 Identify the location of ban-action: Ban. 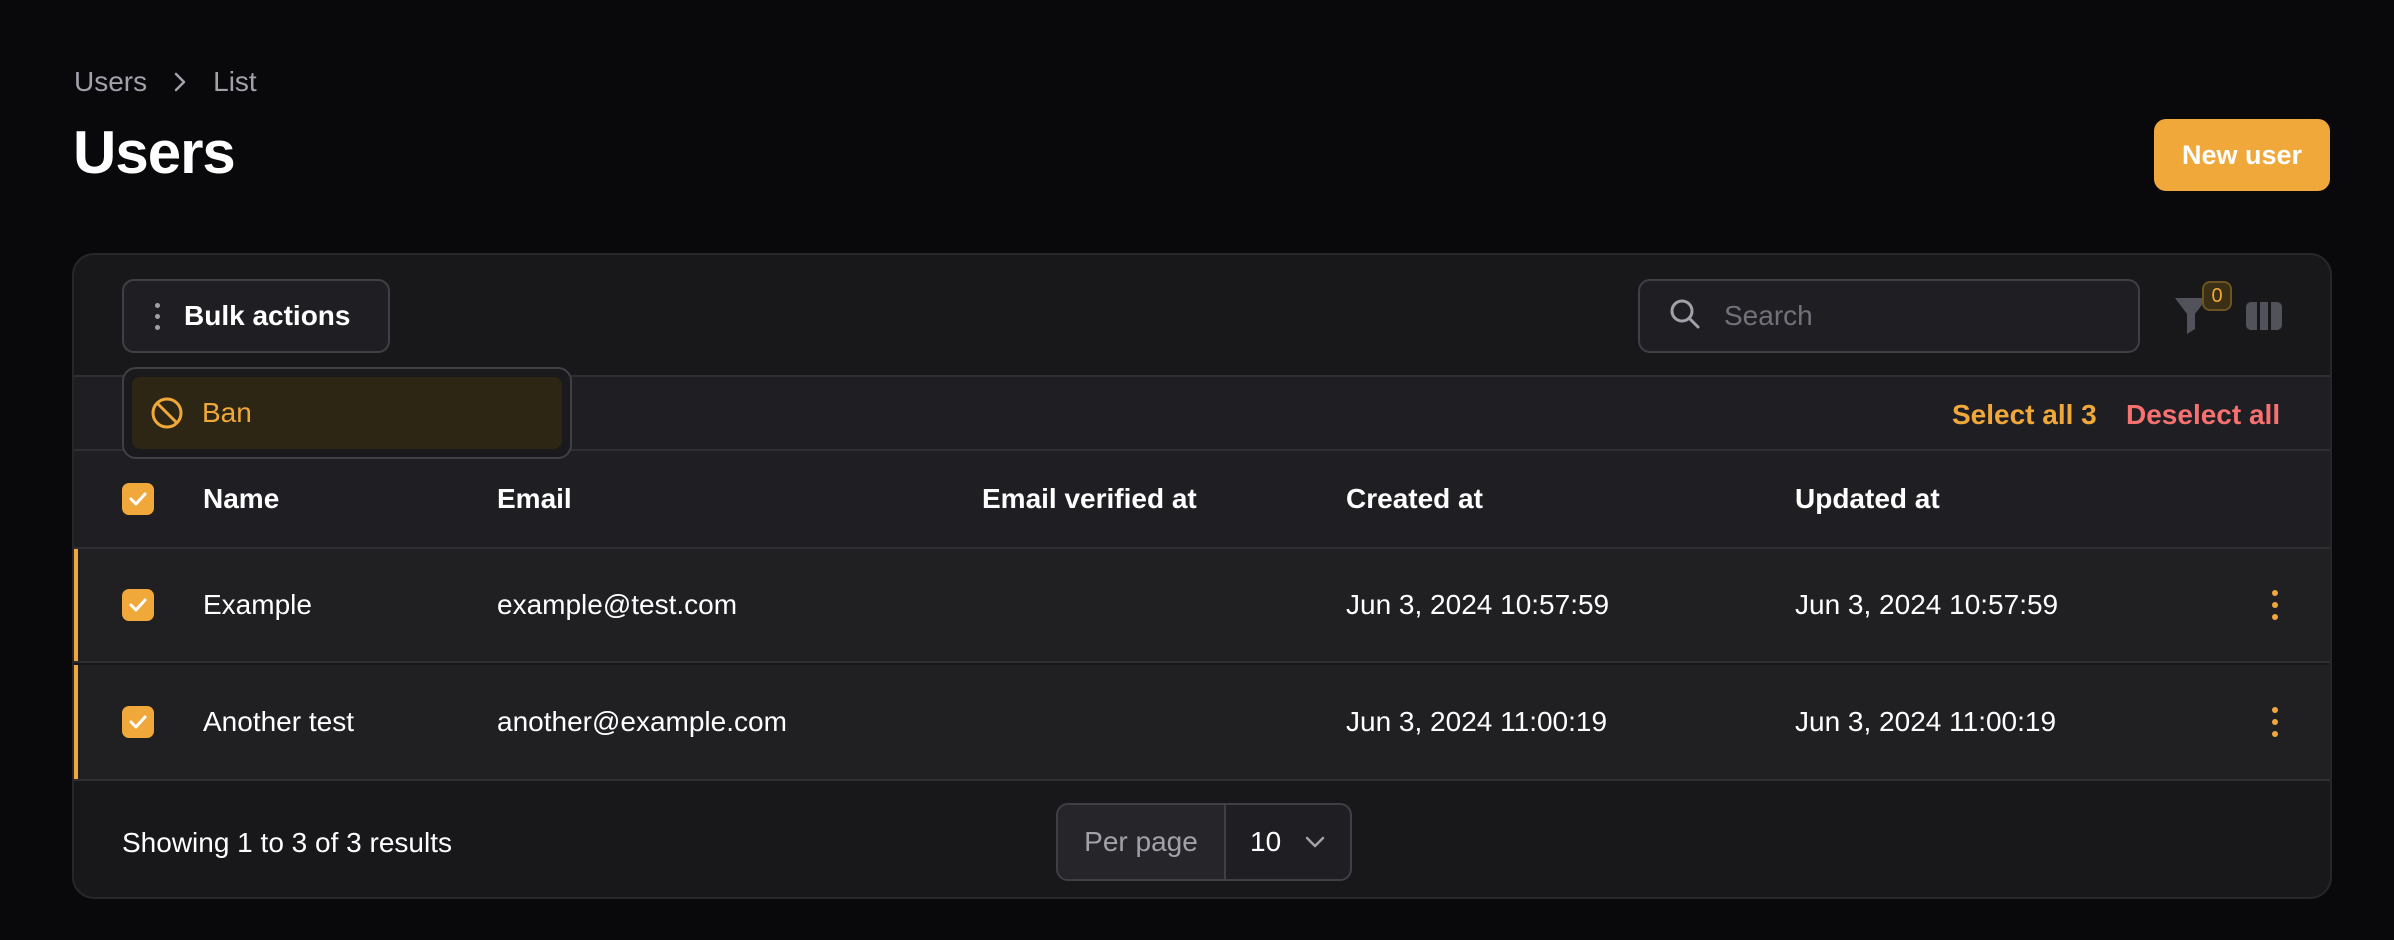
(347, 413).